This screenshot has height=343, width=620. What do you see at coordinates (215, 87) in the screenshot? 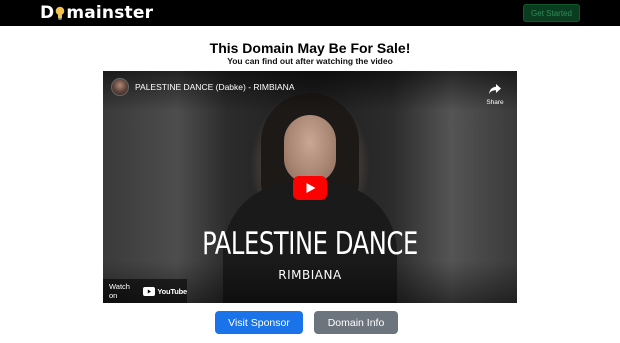
I see `video-title-link: PALESTINE DANCE (Dabke) - RIMBIANA` at bounding box center [215, 87].